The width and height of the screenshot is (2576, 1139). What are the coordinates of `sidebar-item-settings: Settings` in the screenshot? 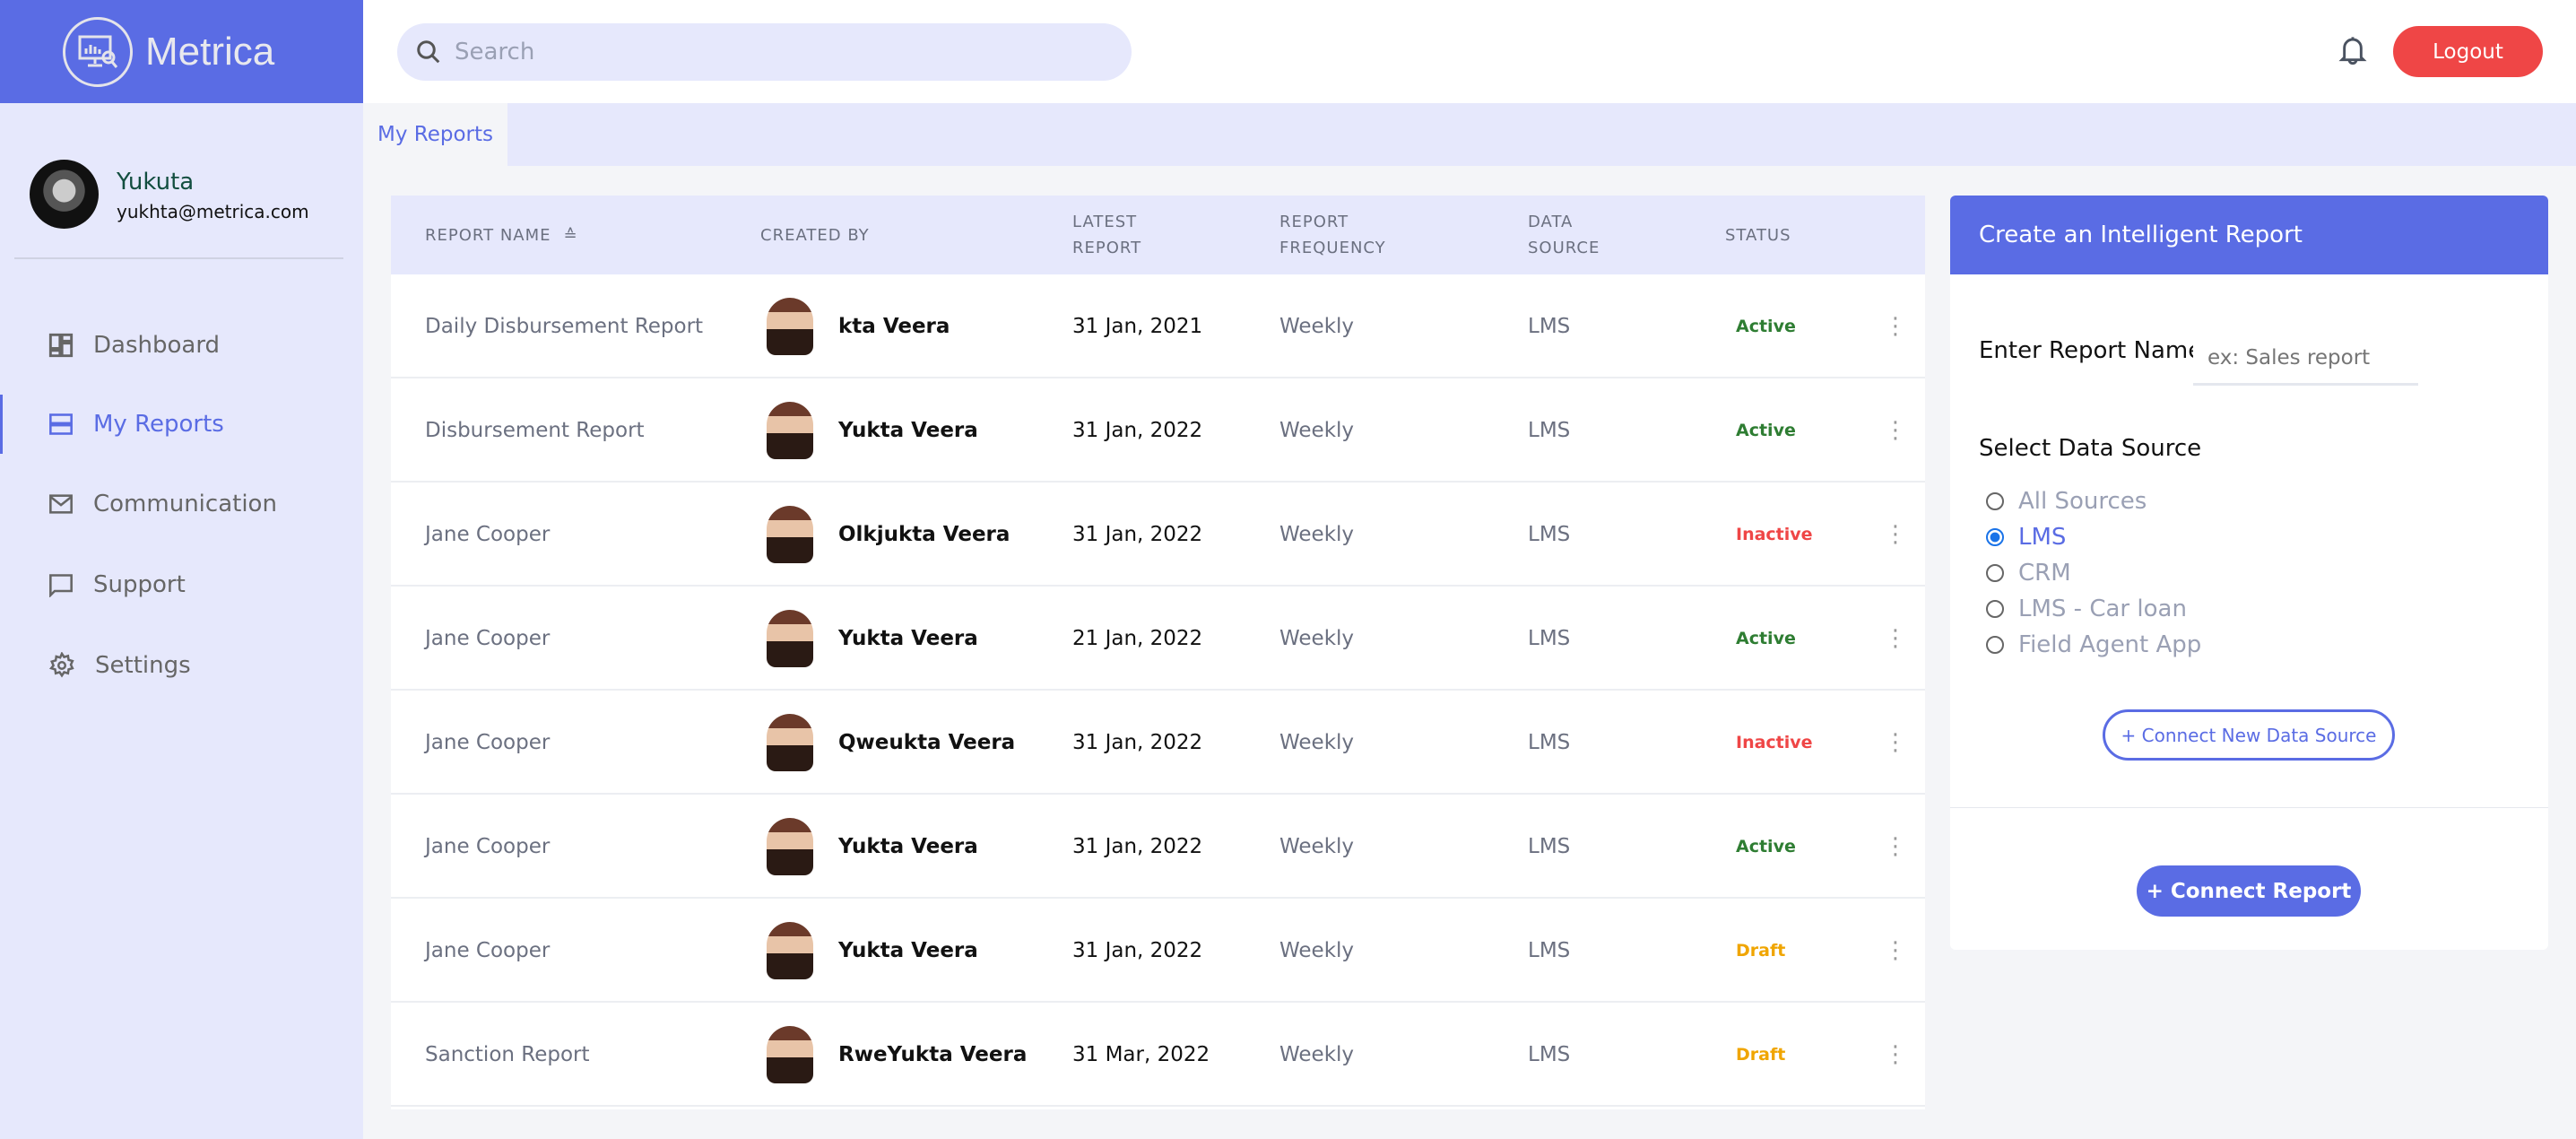 It's located at (181, 666).